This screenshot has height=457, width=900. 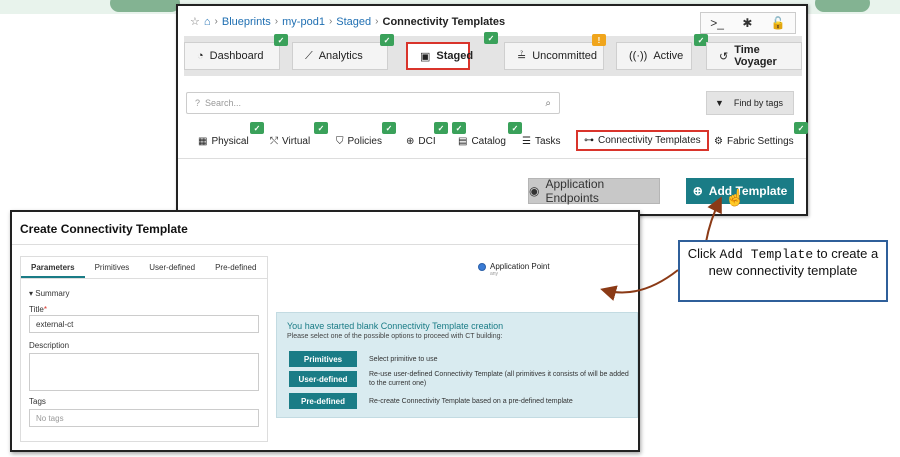 What do you see at coordinates (207, 22) in the screenshot?
I see `home-icon: ⌂` at bounding box center [207, 22].